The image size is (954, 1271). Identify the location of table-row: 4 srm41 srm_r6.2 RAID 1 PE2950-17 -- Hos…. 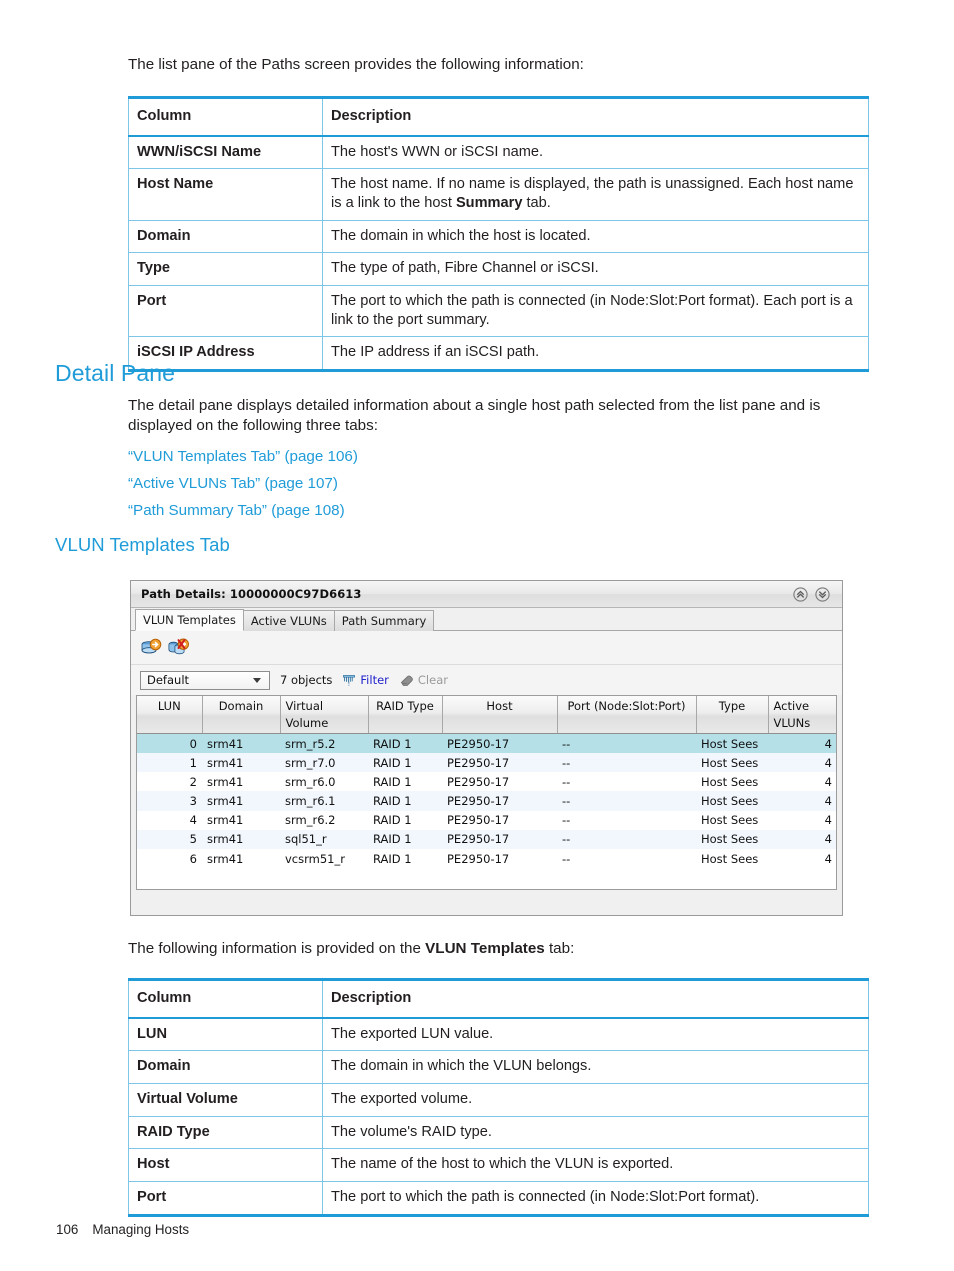
(486, 820).